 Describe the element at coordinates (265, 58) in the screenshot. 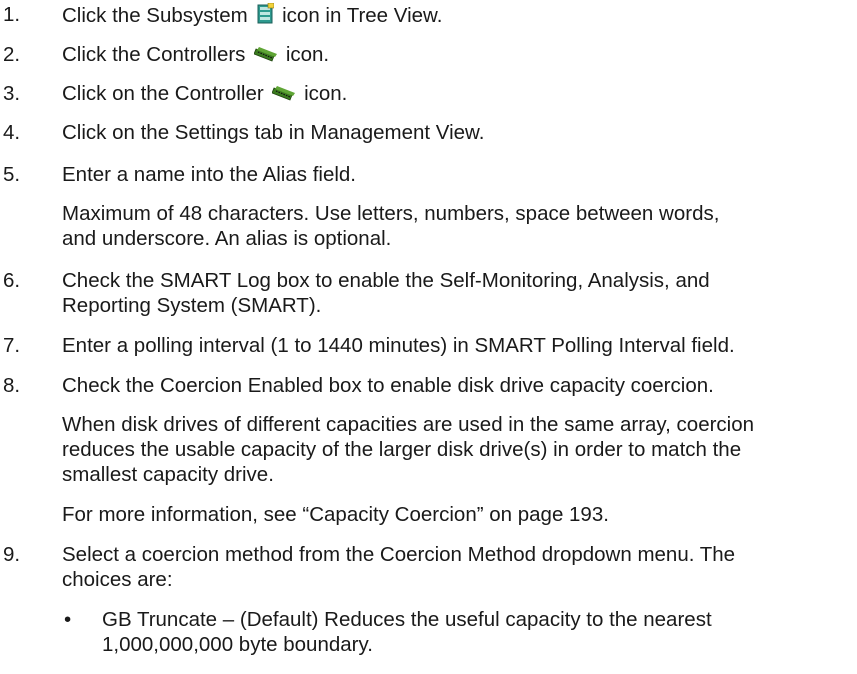

I see `controllers-icon` at that location.